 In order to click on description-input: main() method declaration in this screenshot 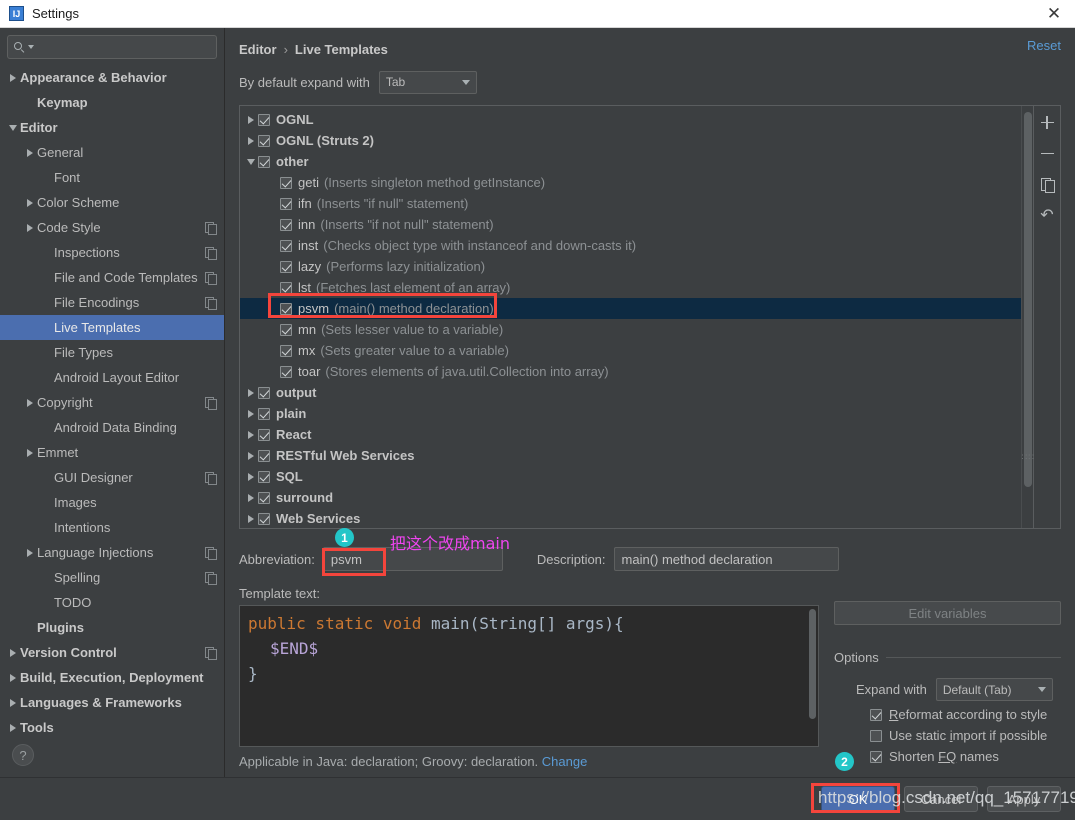, I will do `click(726, 559)`.